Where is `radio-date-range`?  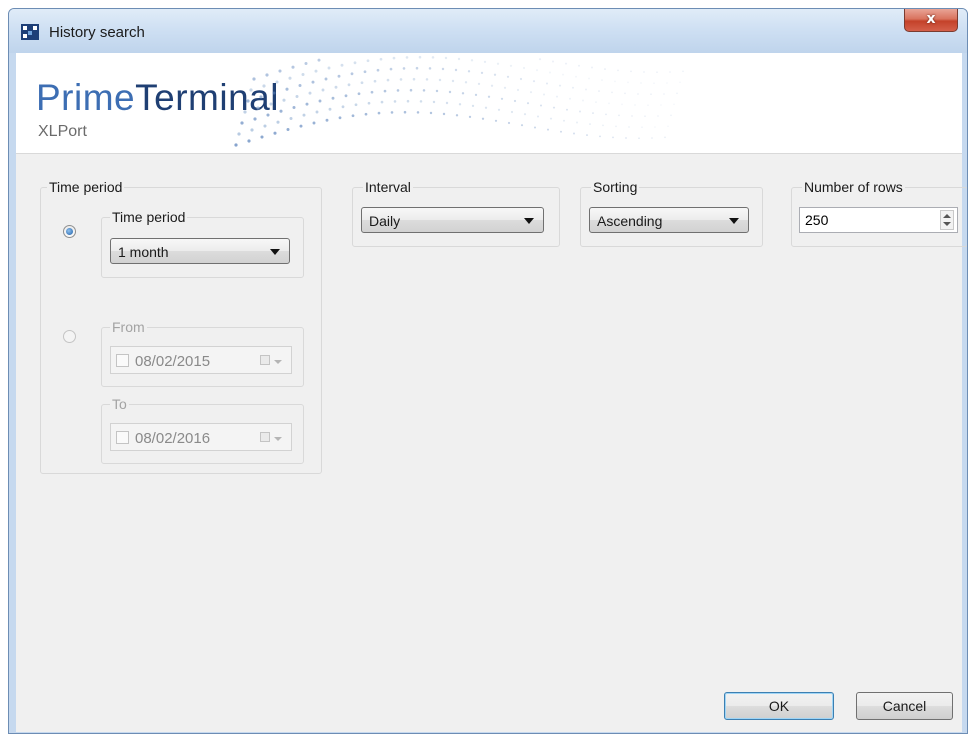
radio-date-range is located at coordinates (69, 336).